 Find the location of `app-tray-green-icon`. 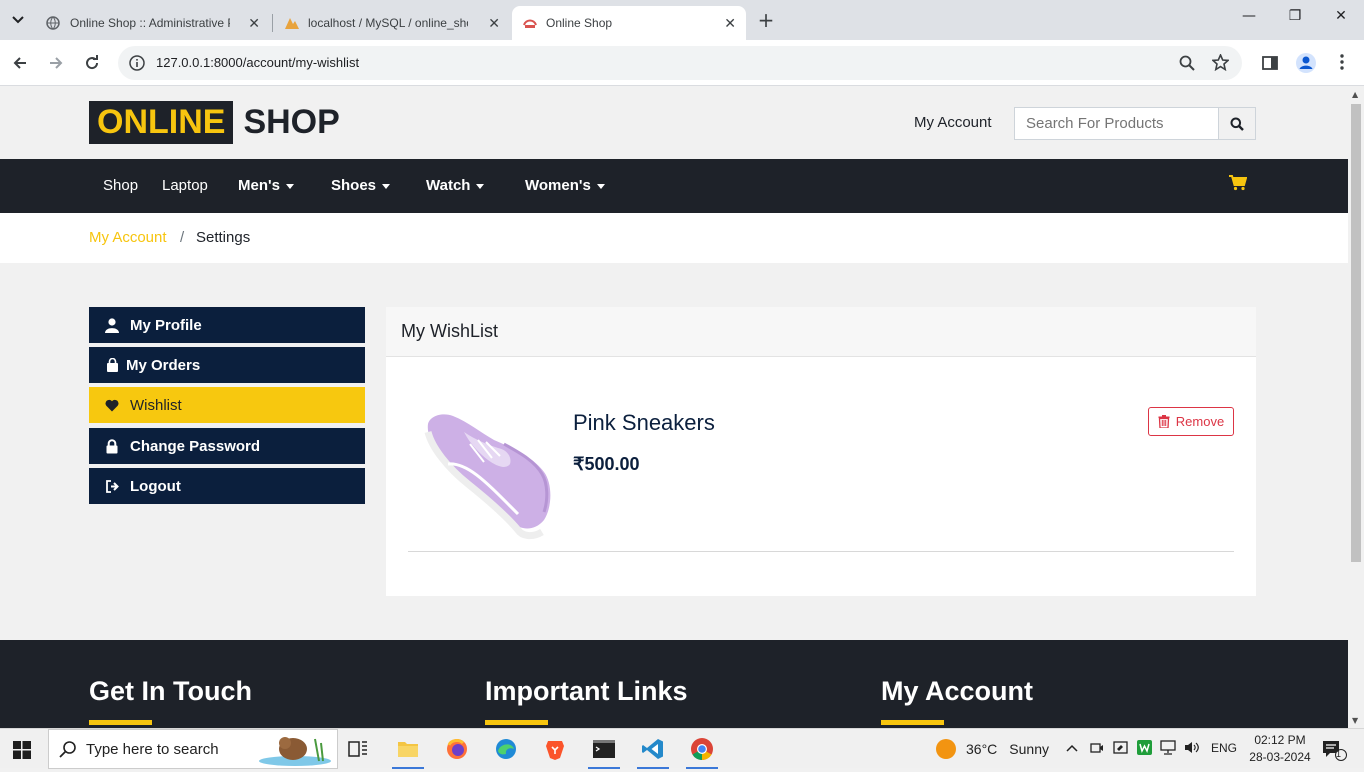

app-tray-green-icon is located at coordinates (1144, 749).